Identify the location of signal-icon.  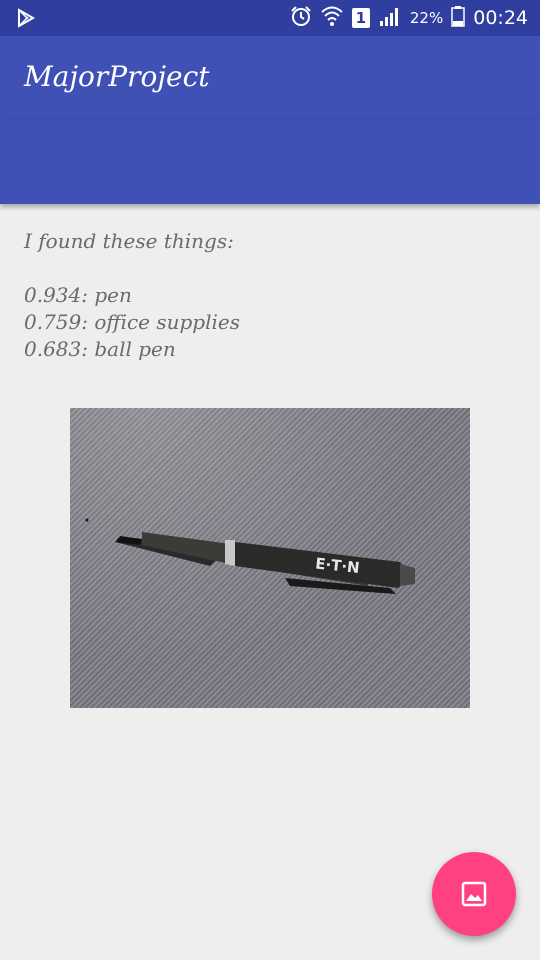
(390, 18).